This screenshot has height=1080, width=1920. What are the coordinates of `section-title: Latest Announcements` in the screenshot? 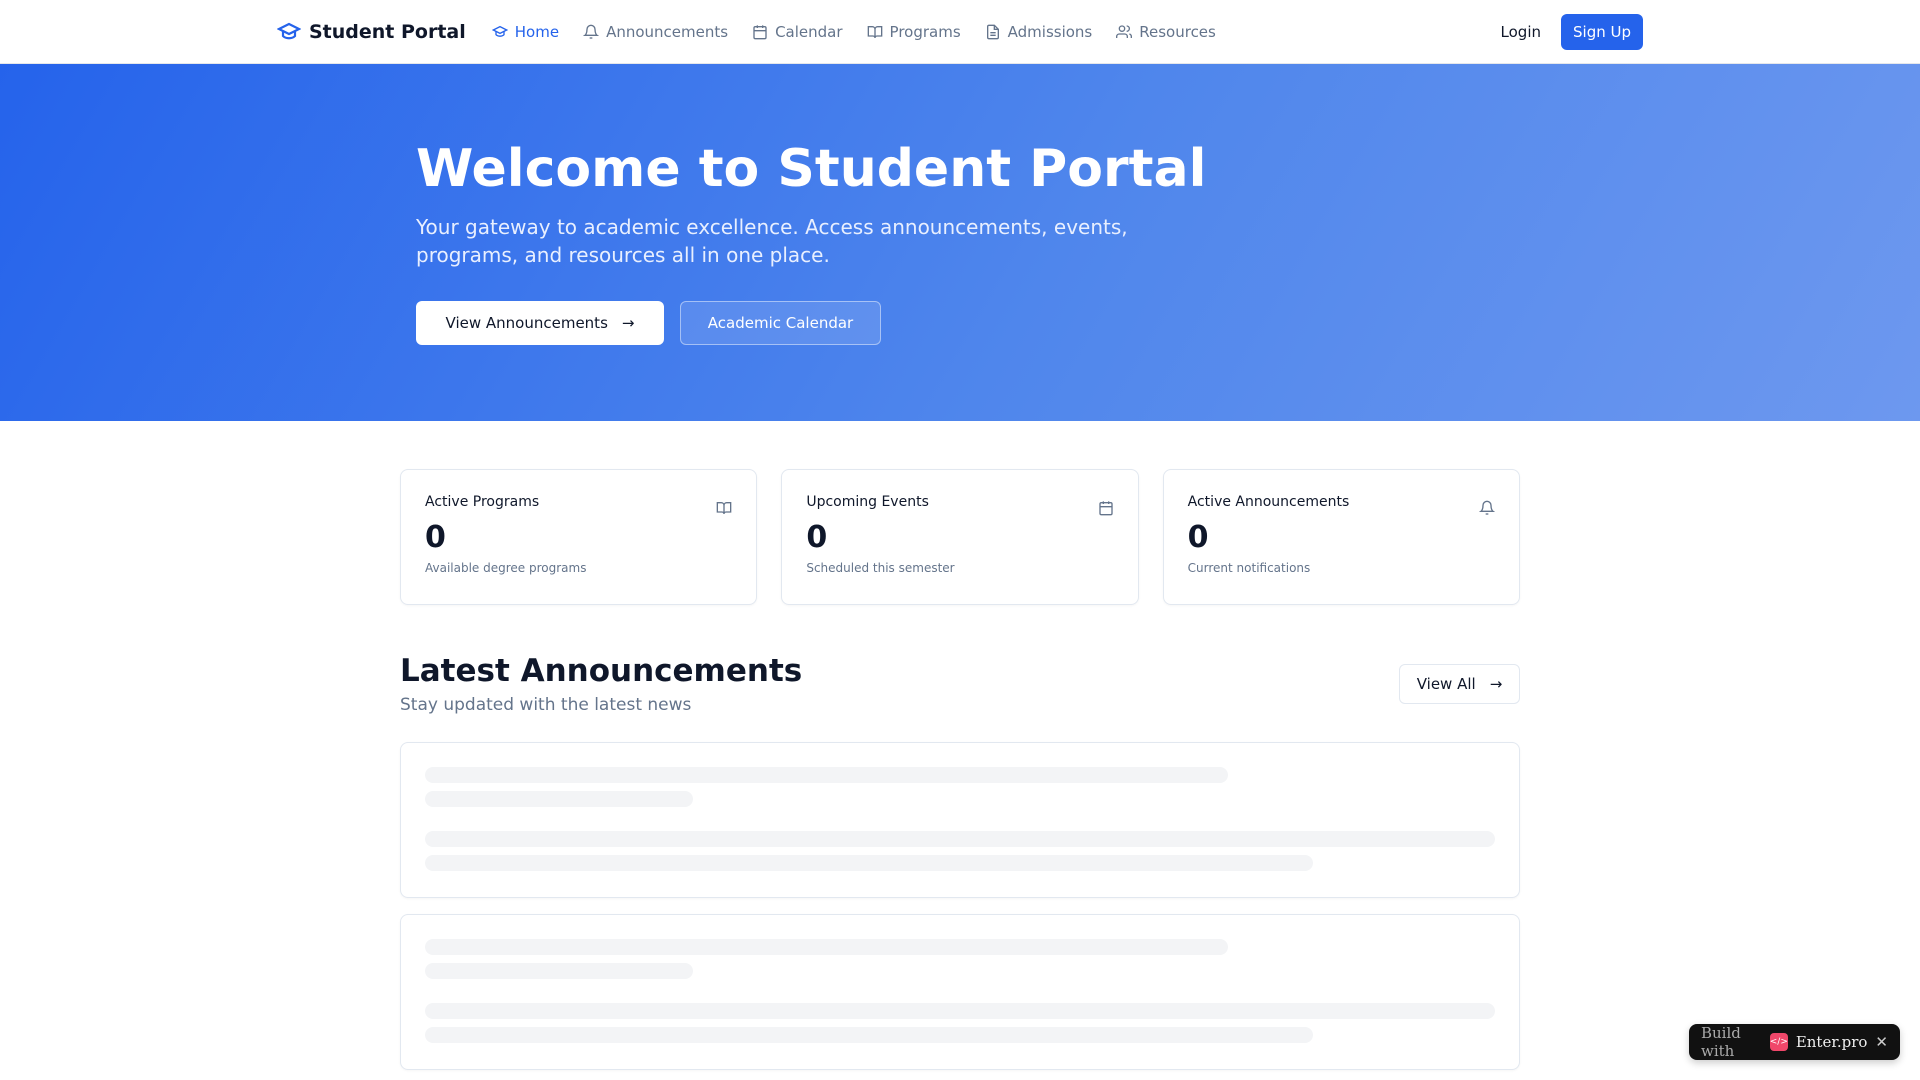 It's located at (601, 671).